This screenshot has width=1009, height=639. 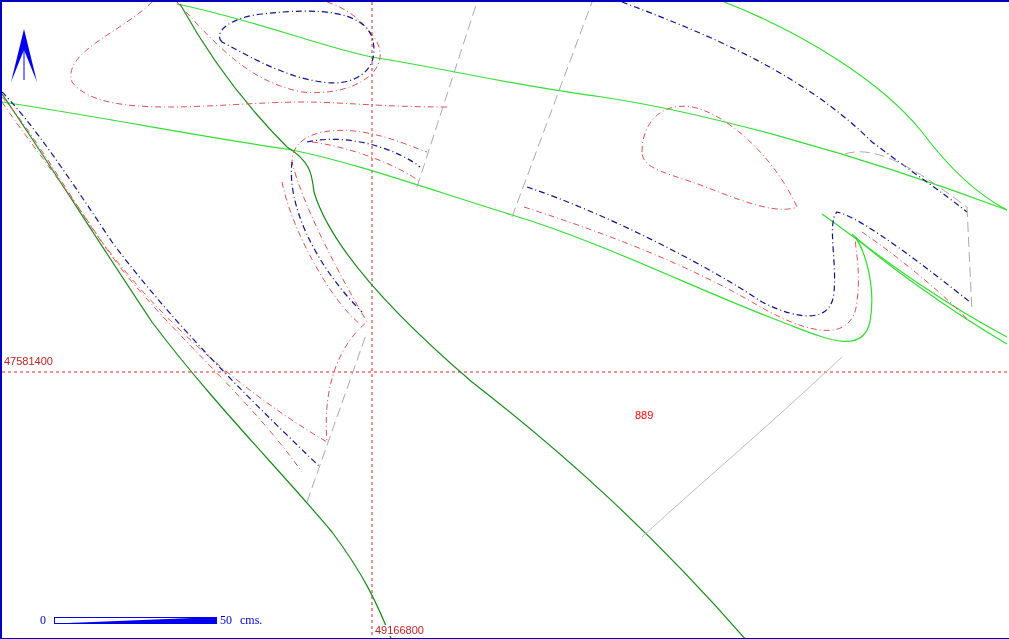 What do you see at coordinates (644, 415) in the screenshot?
I see `parcel-label: 889` at bounding box center [644, 415].